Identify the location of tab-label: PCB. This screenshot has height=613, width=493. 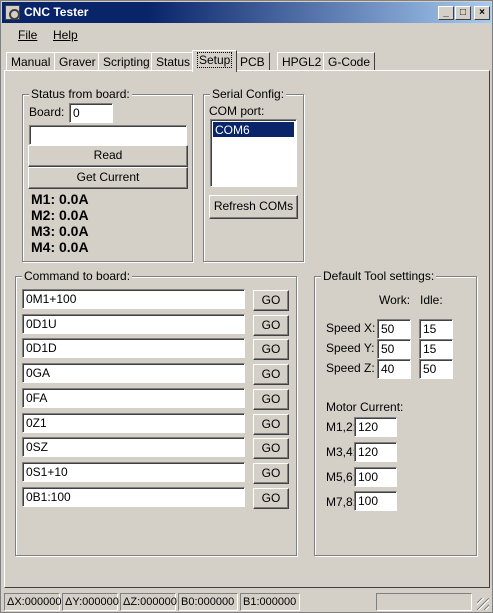
(252, 62).